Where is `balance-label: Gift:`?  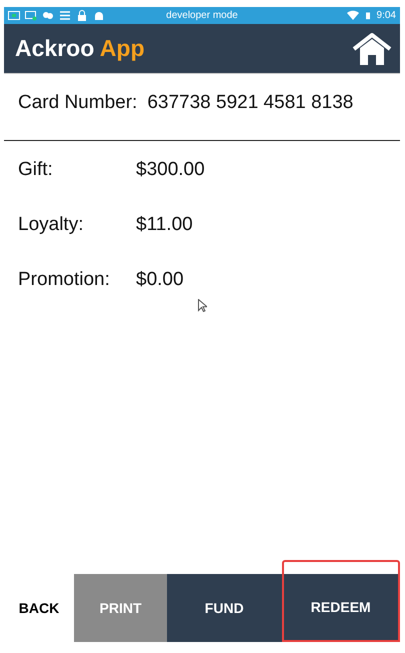 balance-label: Gift: is located at coordinates (36, 170).